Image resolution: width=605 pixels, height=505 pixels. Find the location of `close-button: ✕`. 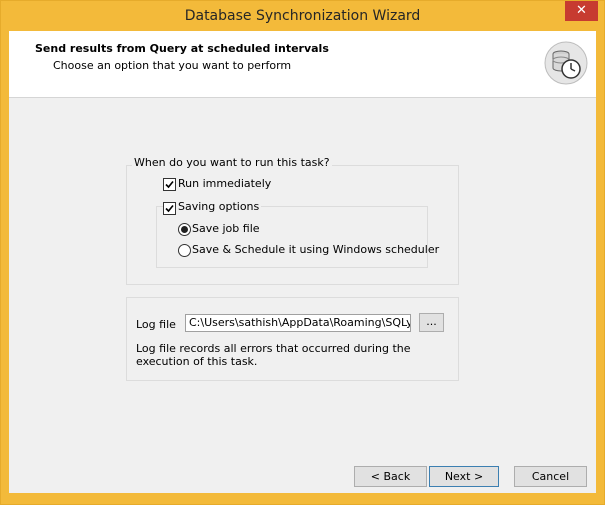

close-button: ✕ is located at coordinates (581, 11).